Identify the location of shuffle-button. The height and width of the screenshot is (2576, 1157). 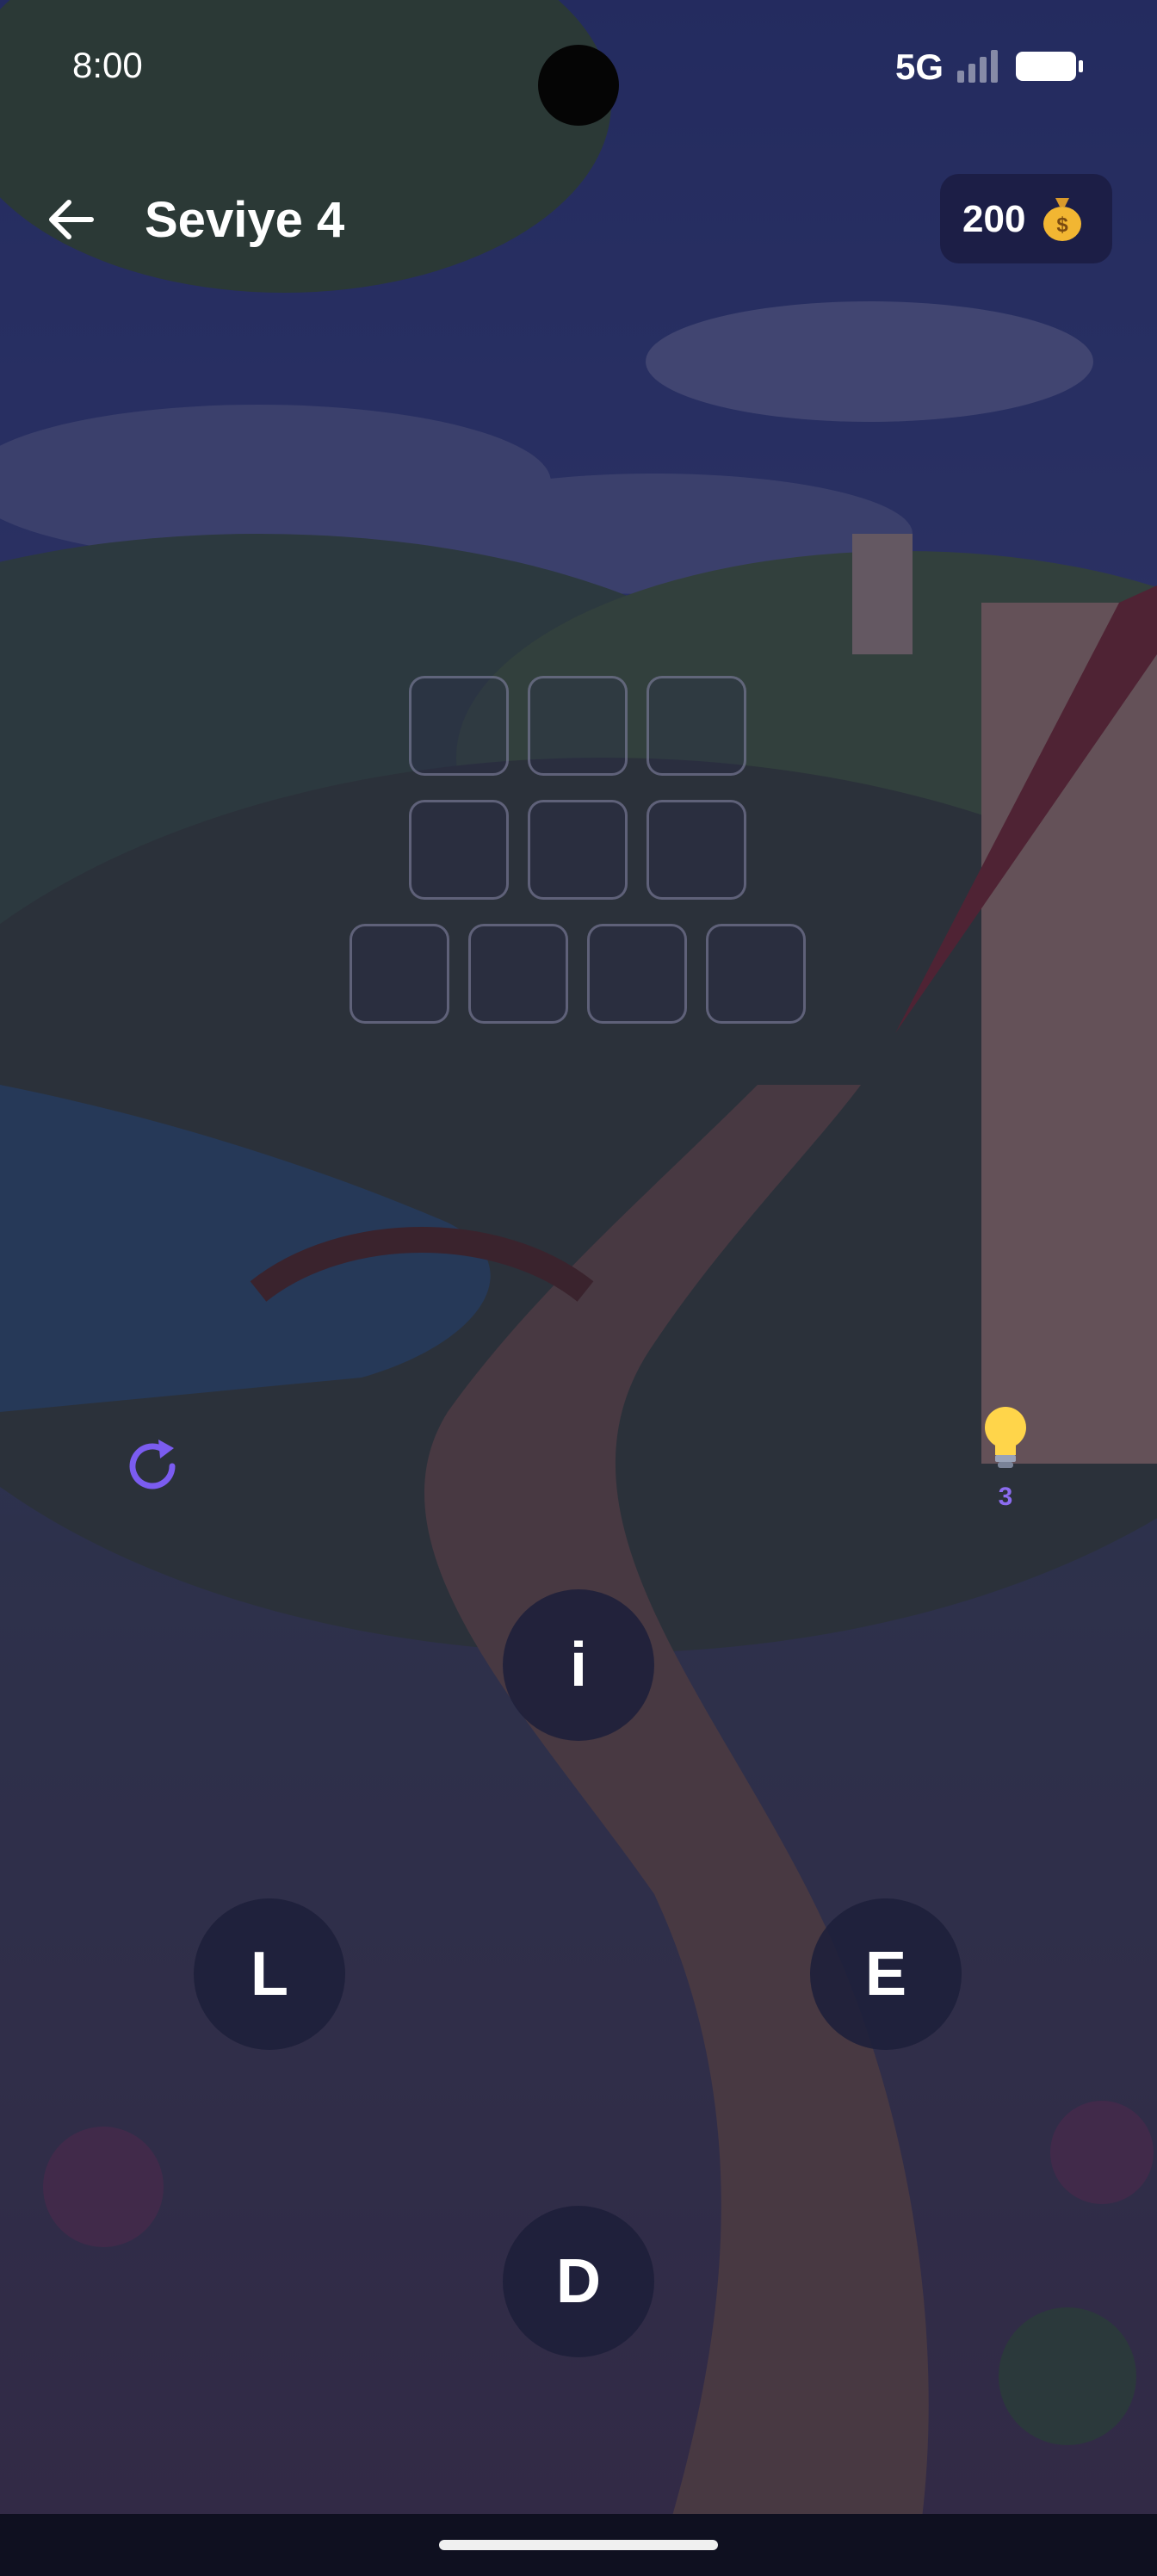
(153, 1466).